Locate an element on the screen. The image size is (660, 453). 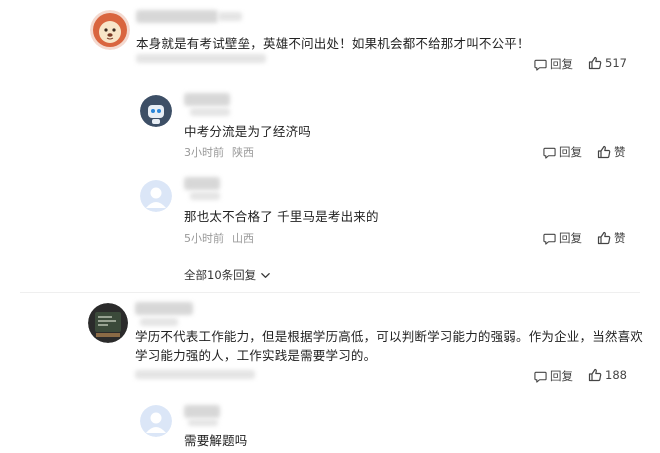
expand-replies-label: 全部10条回复 is located at coordinates (220, 275).